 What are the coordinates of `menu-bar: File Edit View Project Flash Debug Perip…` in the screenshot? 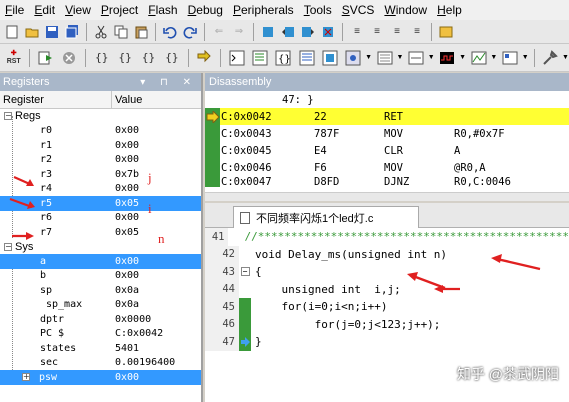 It's located at (284, 10).